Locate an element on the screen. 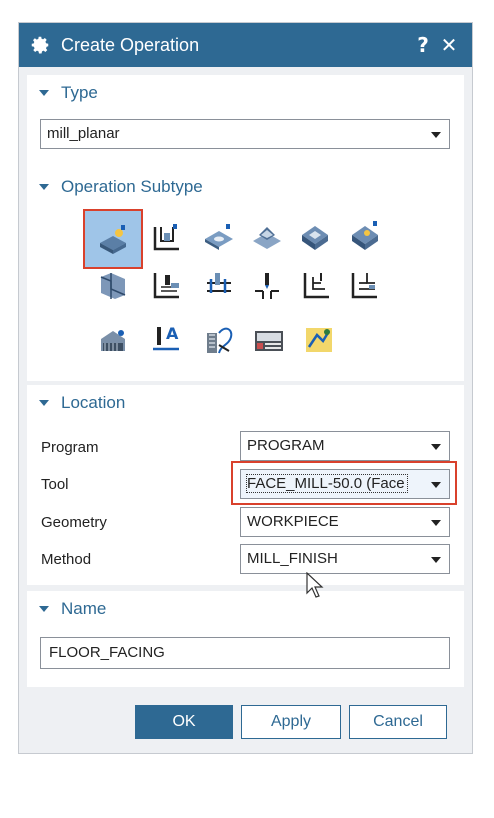 This screenshot has width=494, height=818. thread-milling-icon is located at coordinates (113, 341).